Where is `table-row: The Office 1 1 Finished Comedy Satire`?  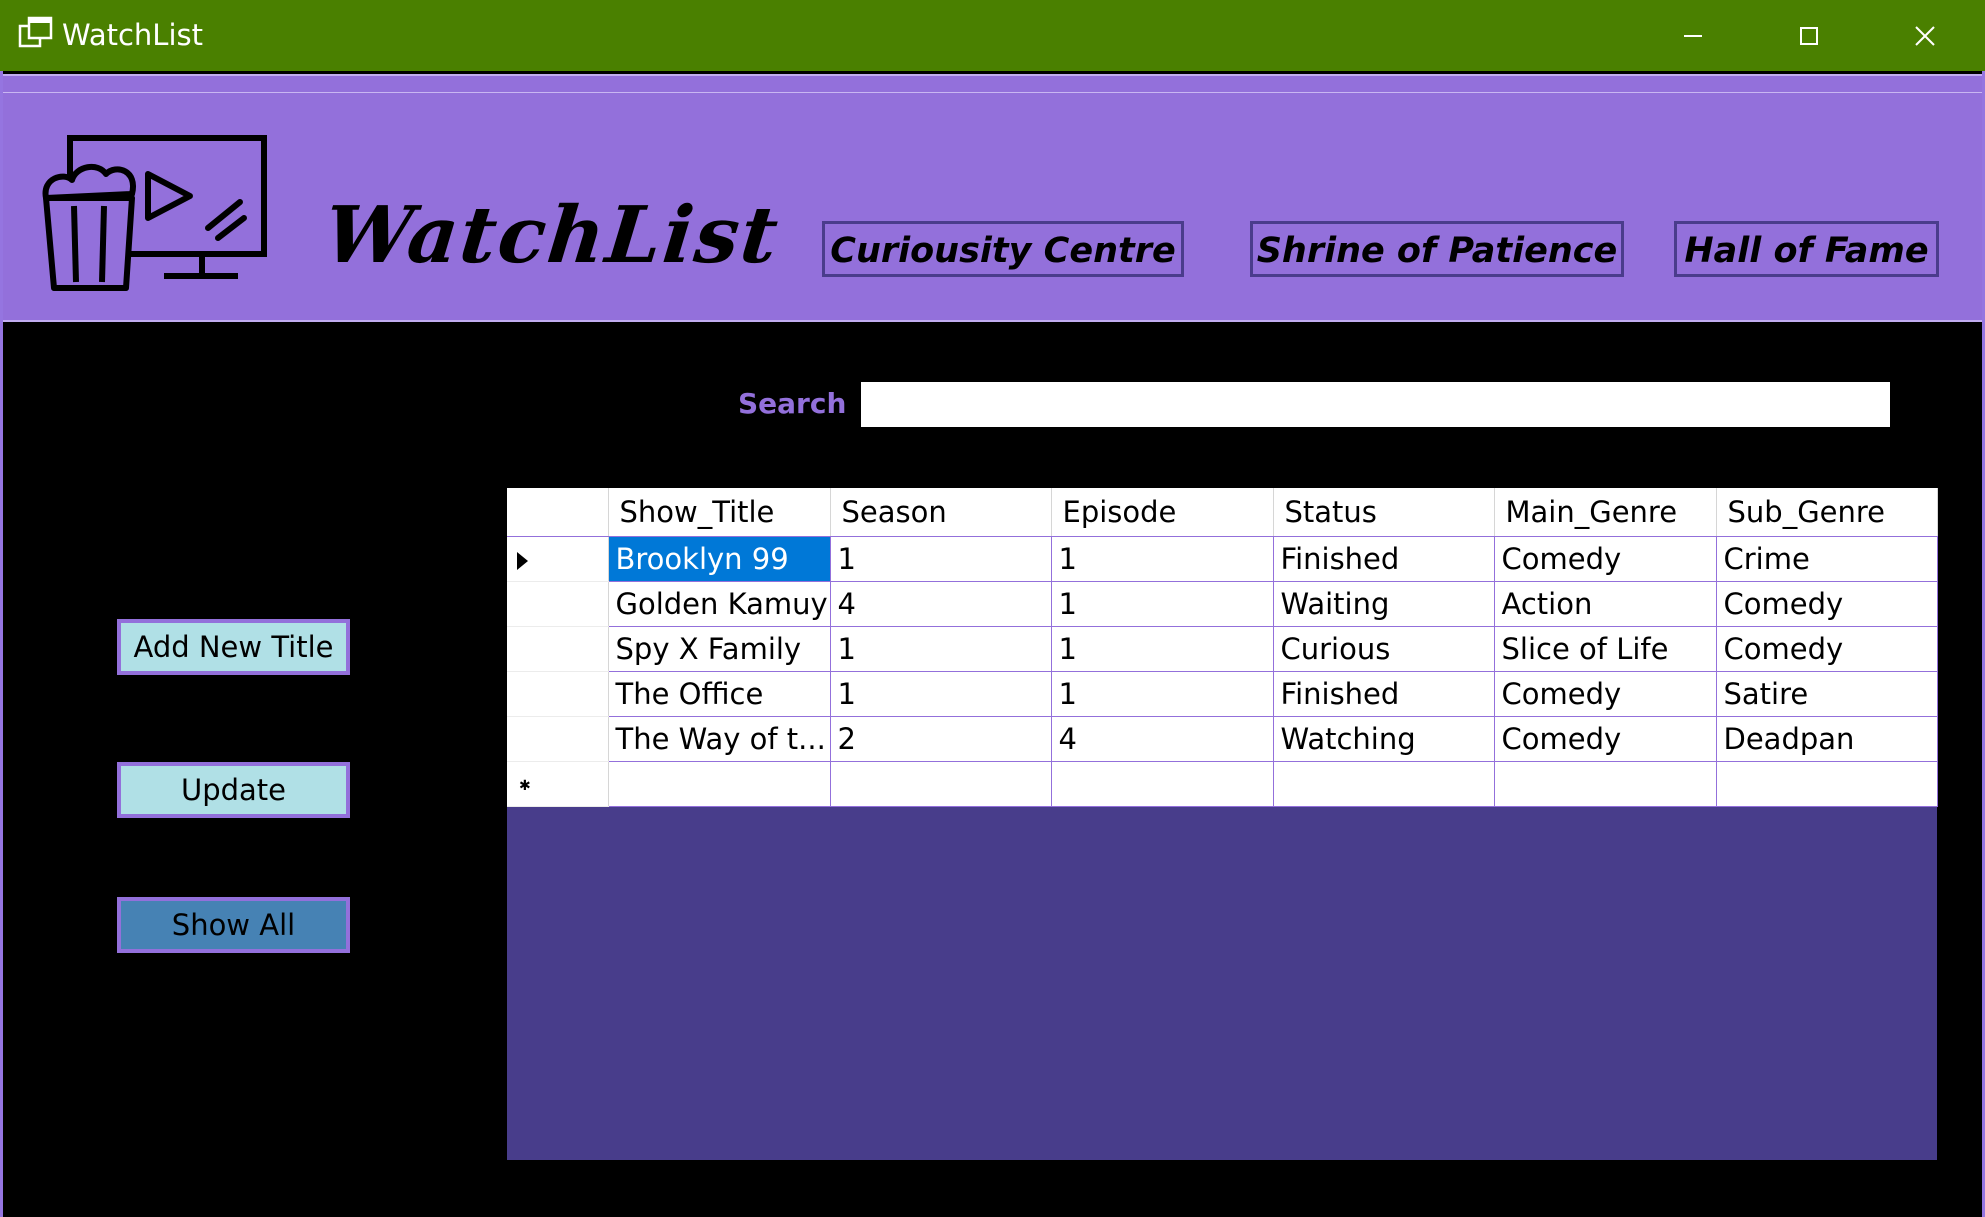 table-row: The Office 1 1 Finished Comedy Satire is located at coordinates (1222, 694).